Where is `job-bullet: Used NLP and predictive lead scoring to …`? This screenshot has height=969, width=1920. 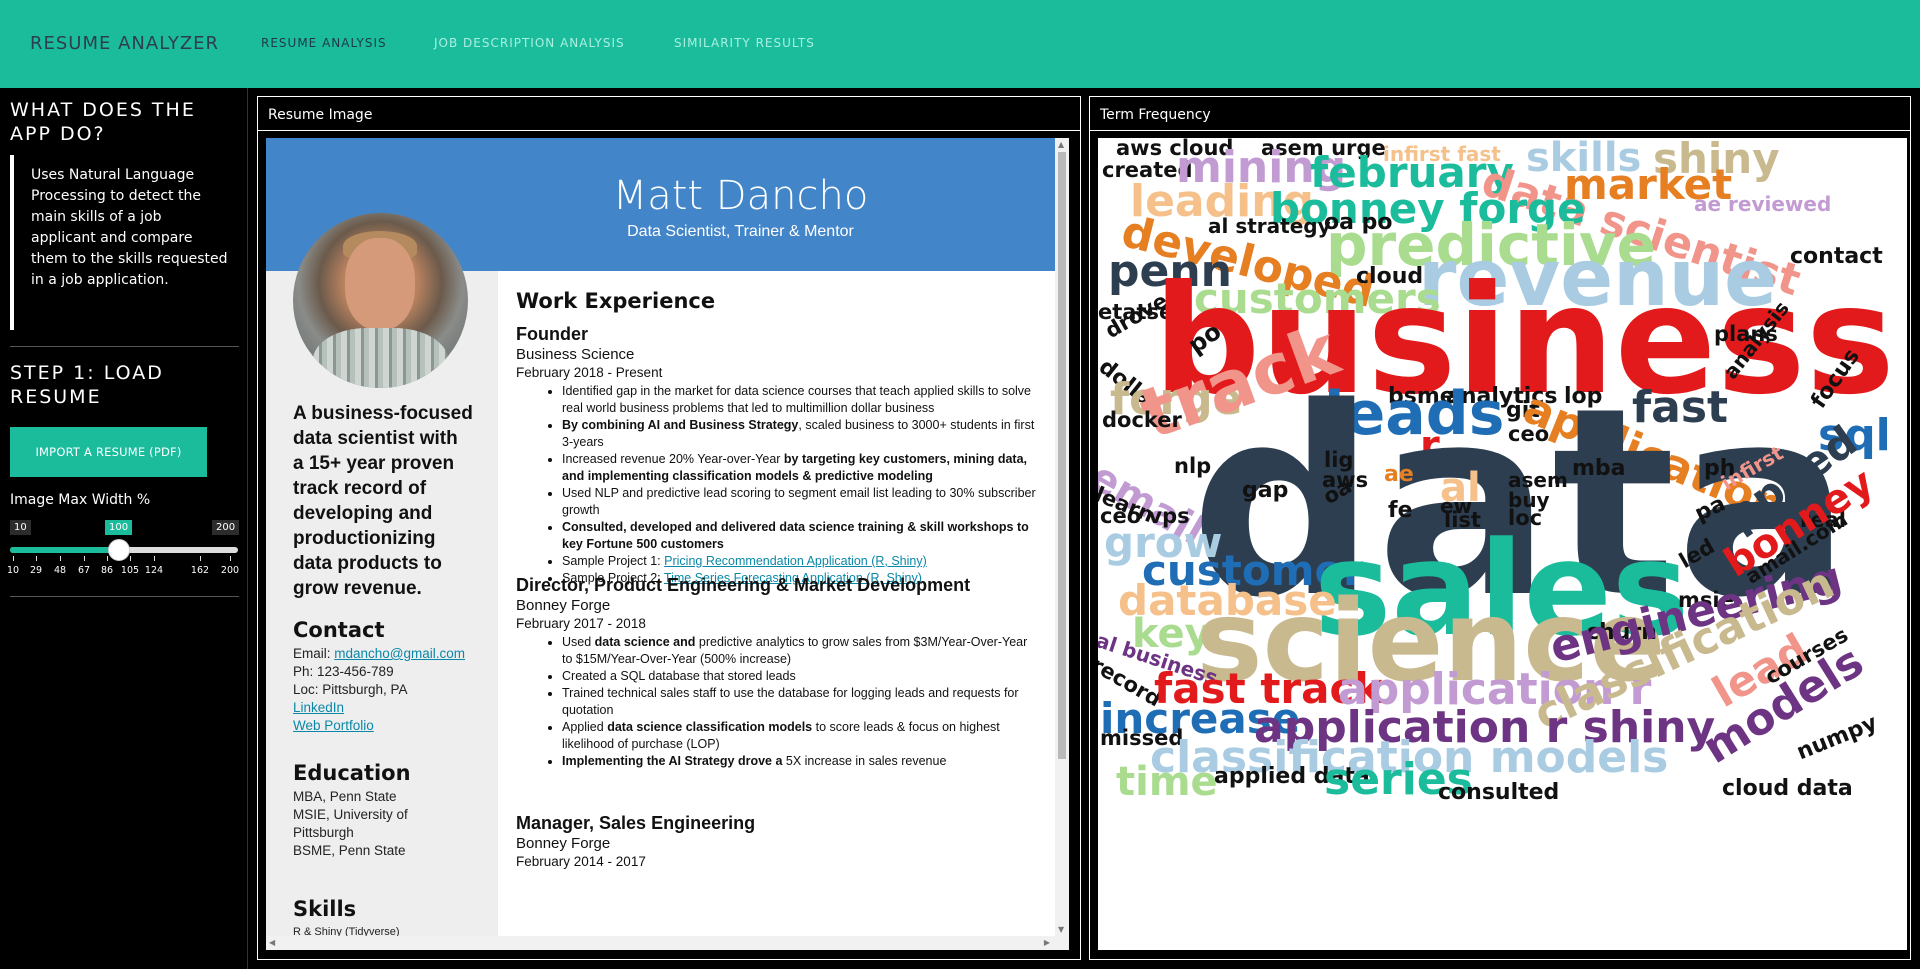
job-bullet: Used NLP and predictive lead scoring to … is located at coordinates (799, 502).